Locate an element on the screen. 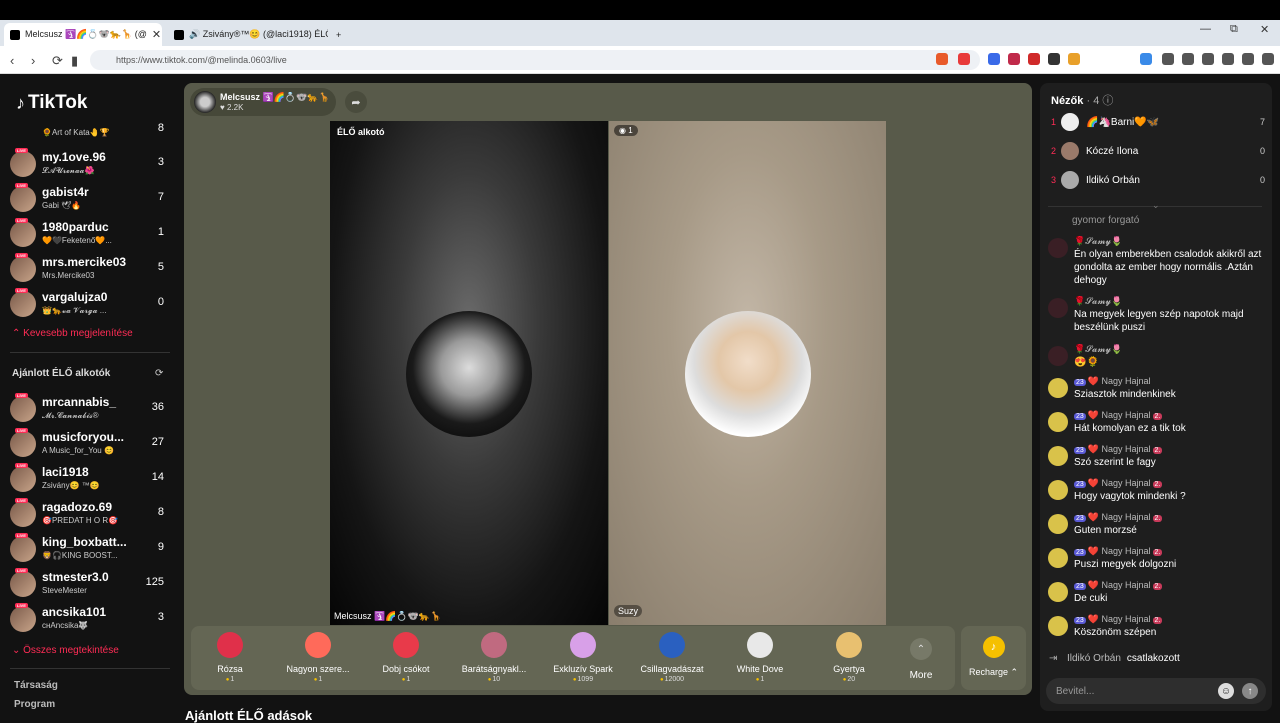 This screenshot has height=723, width=1280. sidebar-following-item: 🌻Art of Kata🤚🏆 8 is located at coordinates (90, 131).